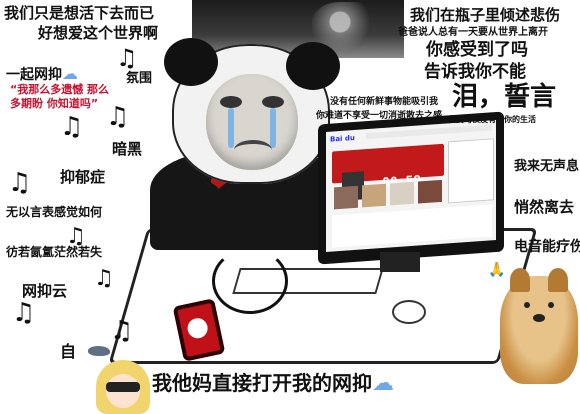 The width and height of the screenshot is (580, 414). I want to click on lyric-text: 你难道不享受一切消逝散去之感, so click(379, 116).